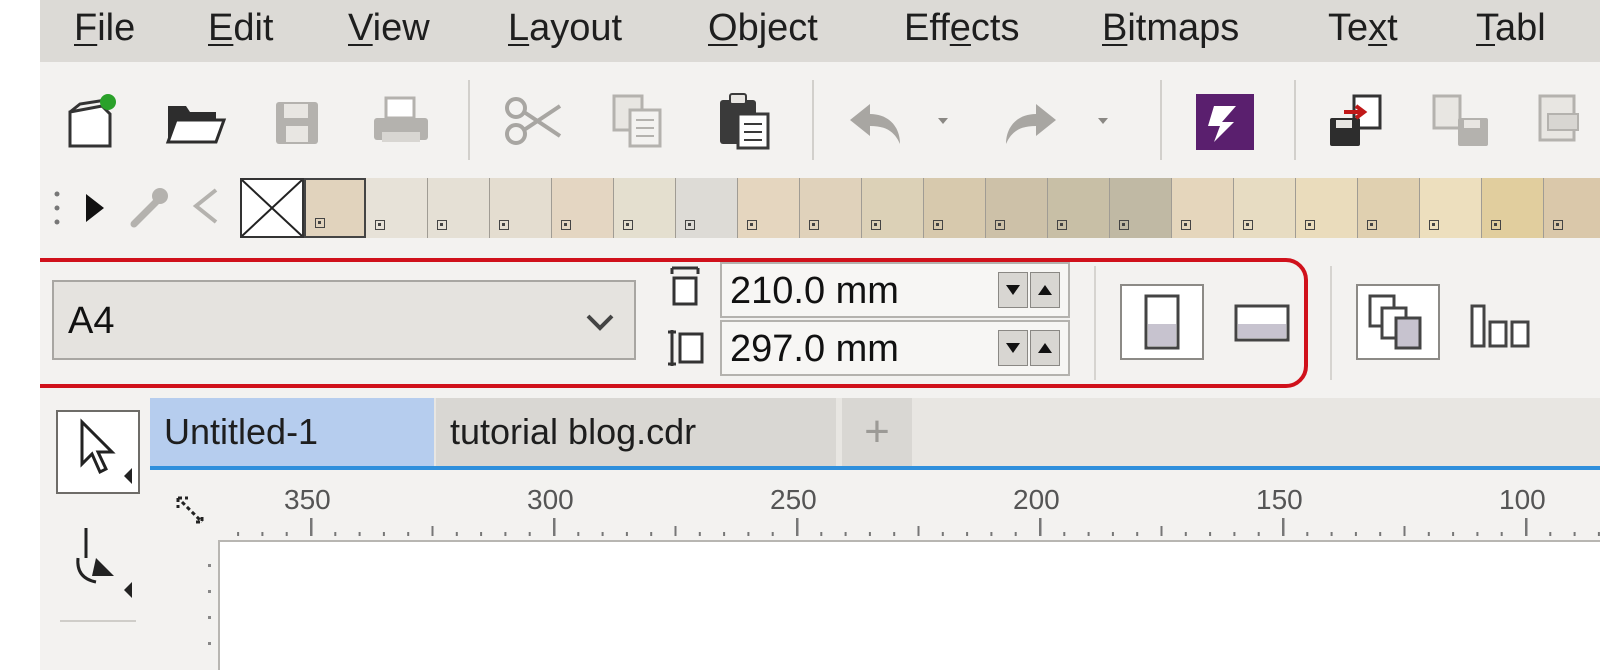 This screenshot has height=670, width=1600. I want to click on import-icon, so click(1357, 121).